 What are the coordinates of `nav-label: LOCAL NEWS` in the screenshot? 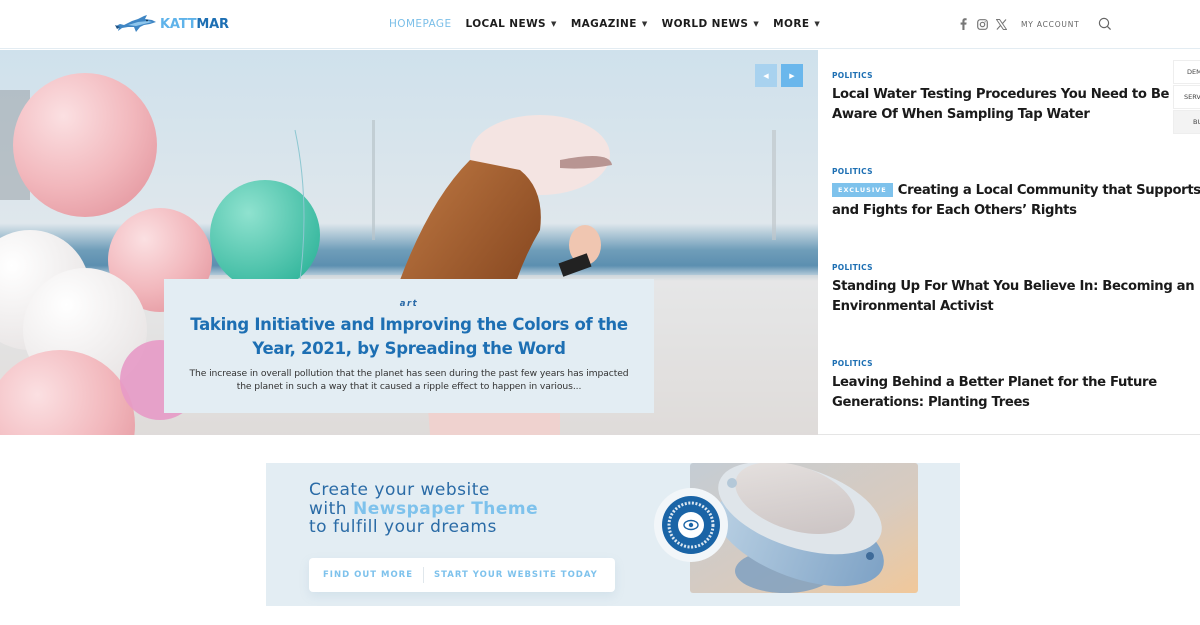 It's located at (506, 24).